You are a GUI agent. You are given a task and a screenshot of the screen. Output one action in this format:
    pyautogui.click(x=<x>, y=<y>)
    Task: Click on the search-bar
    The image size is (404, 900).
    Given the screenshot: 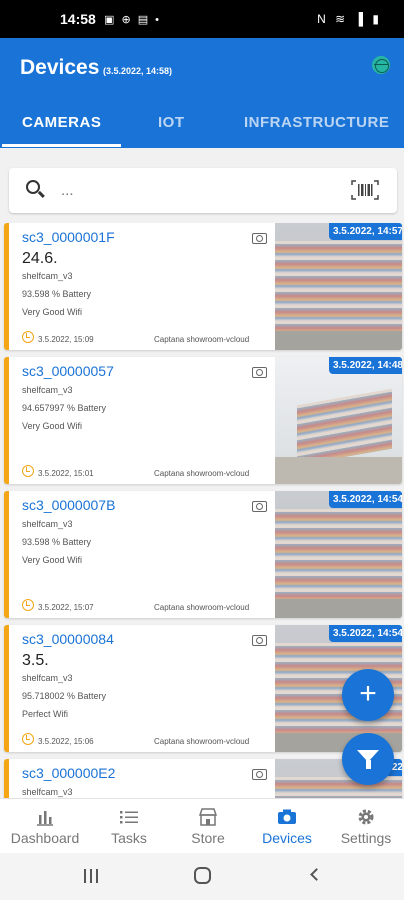 What is the action you would take?
    pyautogui.click(x=203, y=190)
    